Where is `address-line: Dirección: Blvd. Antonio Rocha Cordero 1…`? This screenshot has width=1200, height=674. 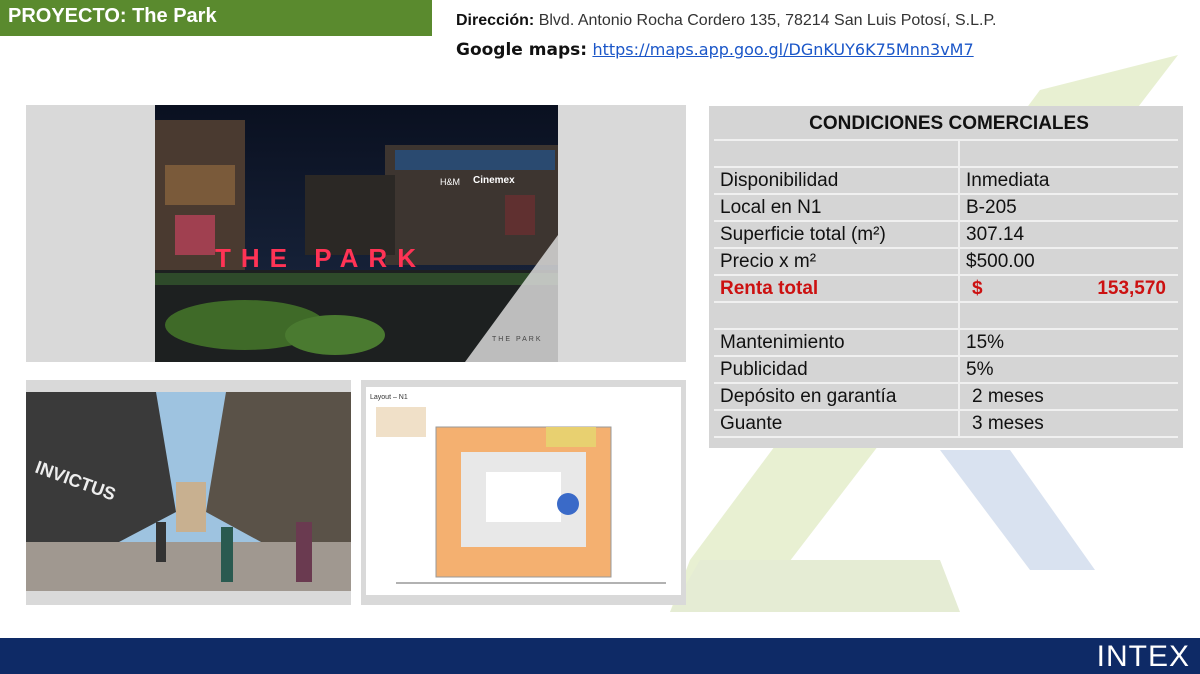
address-line: Dirección: Blvd. Antonio Rocha Cordero 1… is located at coordinates (726, 21).